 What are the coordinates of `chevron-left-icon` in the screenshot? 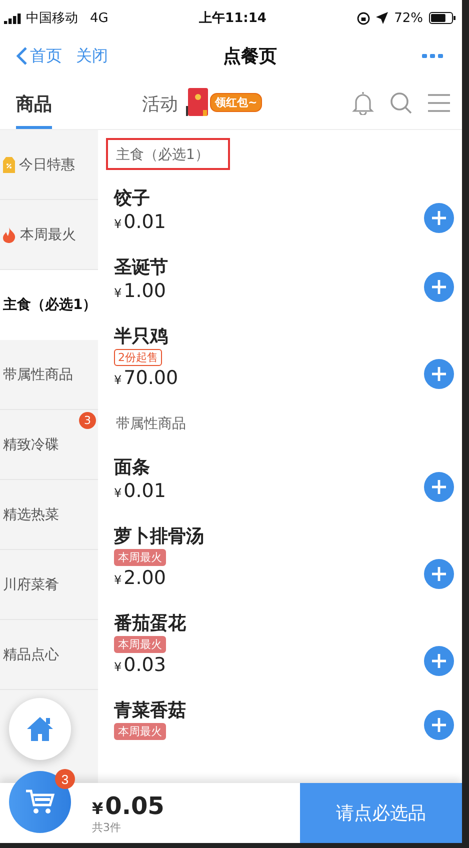 It's located at (22, 56).